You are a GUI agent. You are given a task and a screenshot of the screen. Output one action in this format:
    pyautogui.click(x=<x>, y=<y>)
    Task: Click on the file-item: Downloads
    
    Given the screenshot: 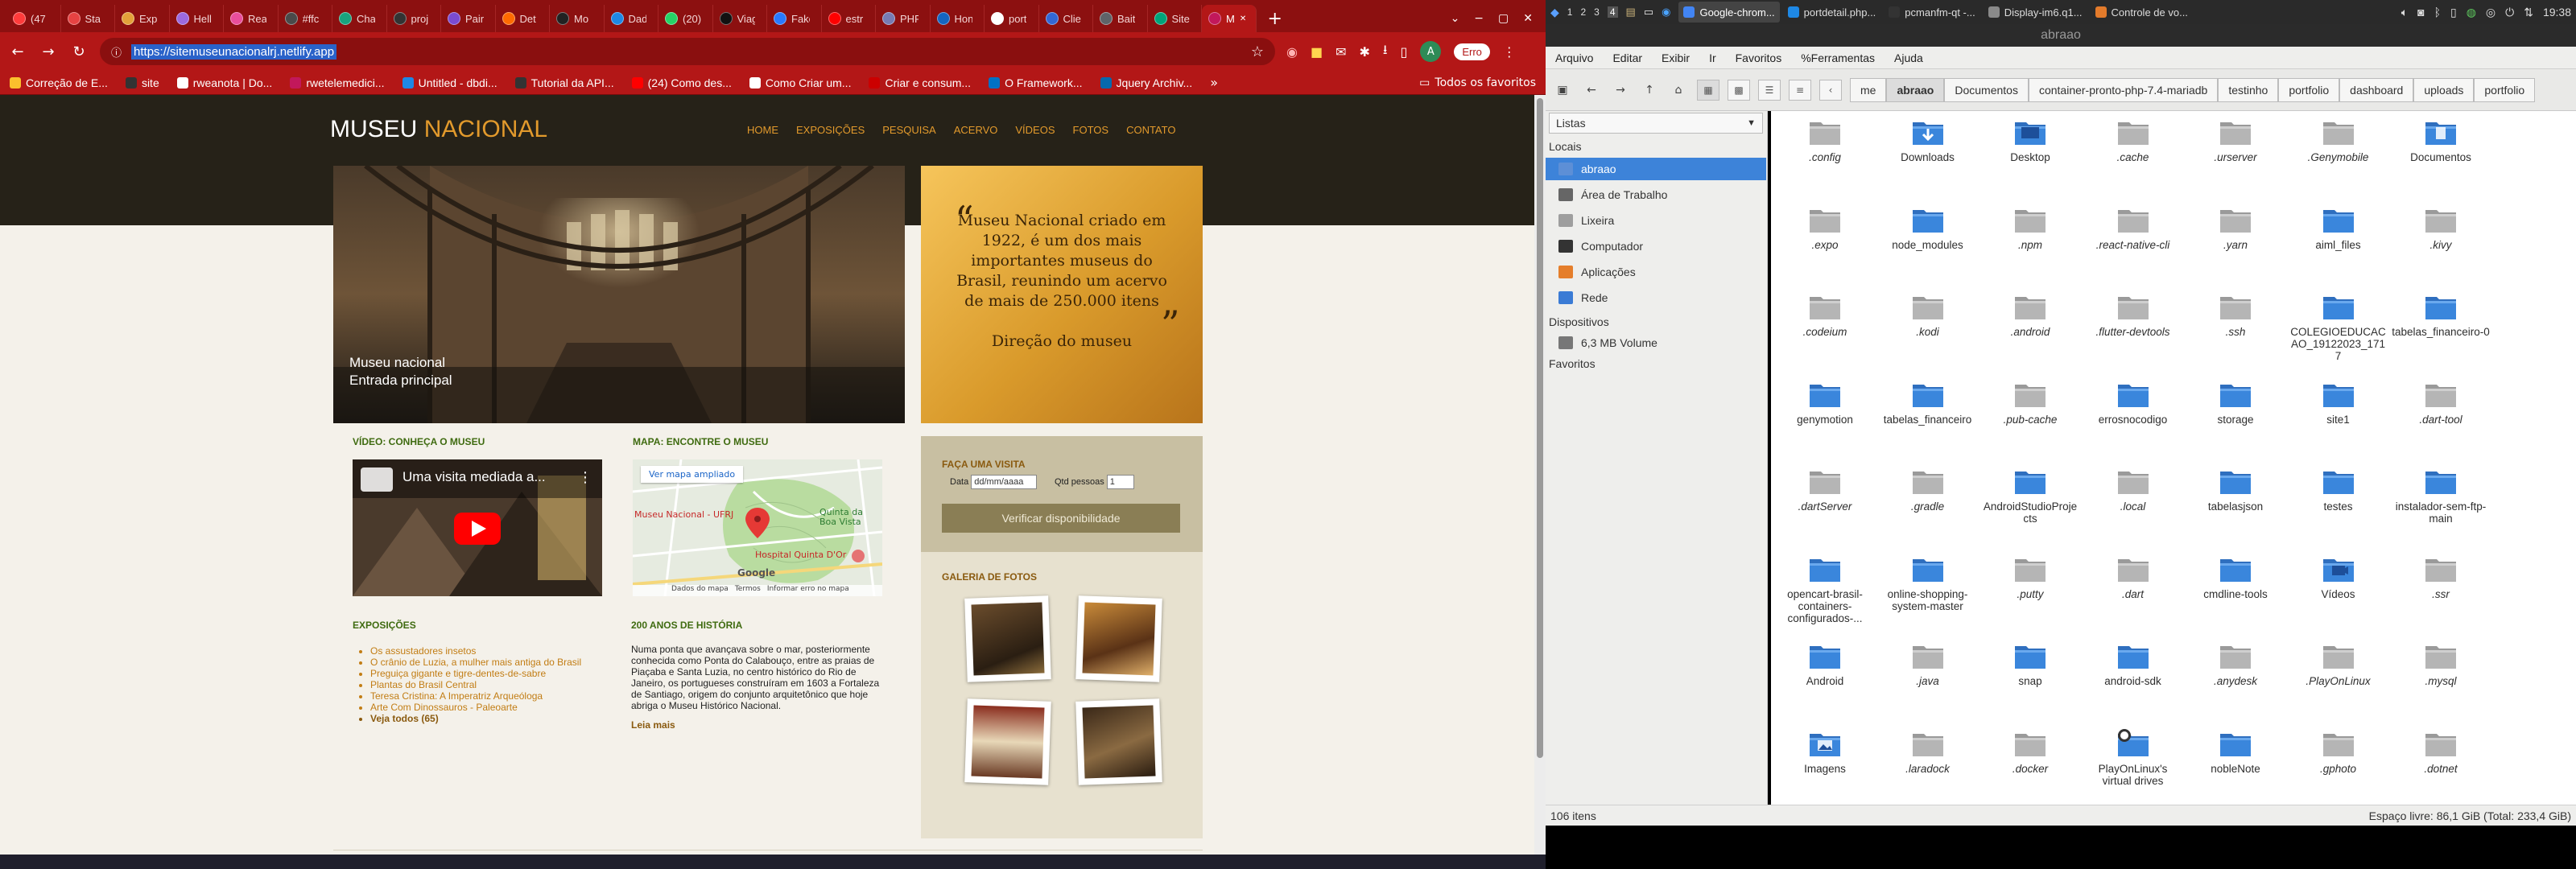 What is the action you would take?
    pyautogui.click(x=1928, y=140)
    